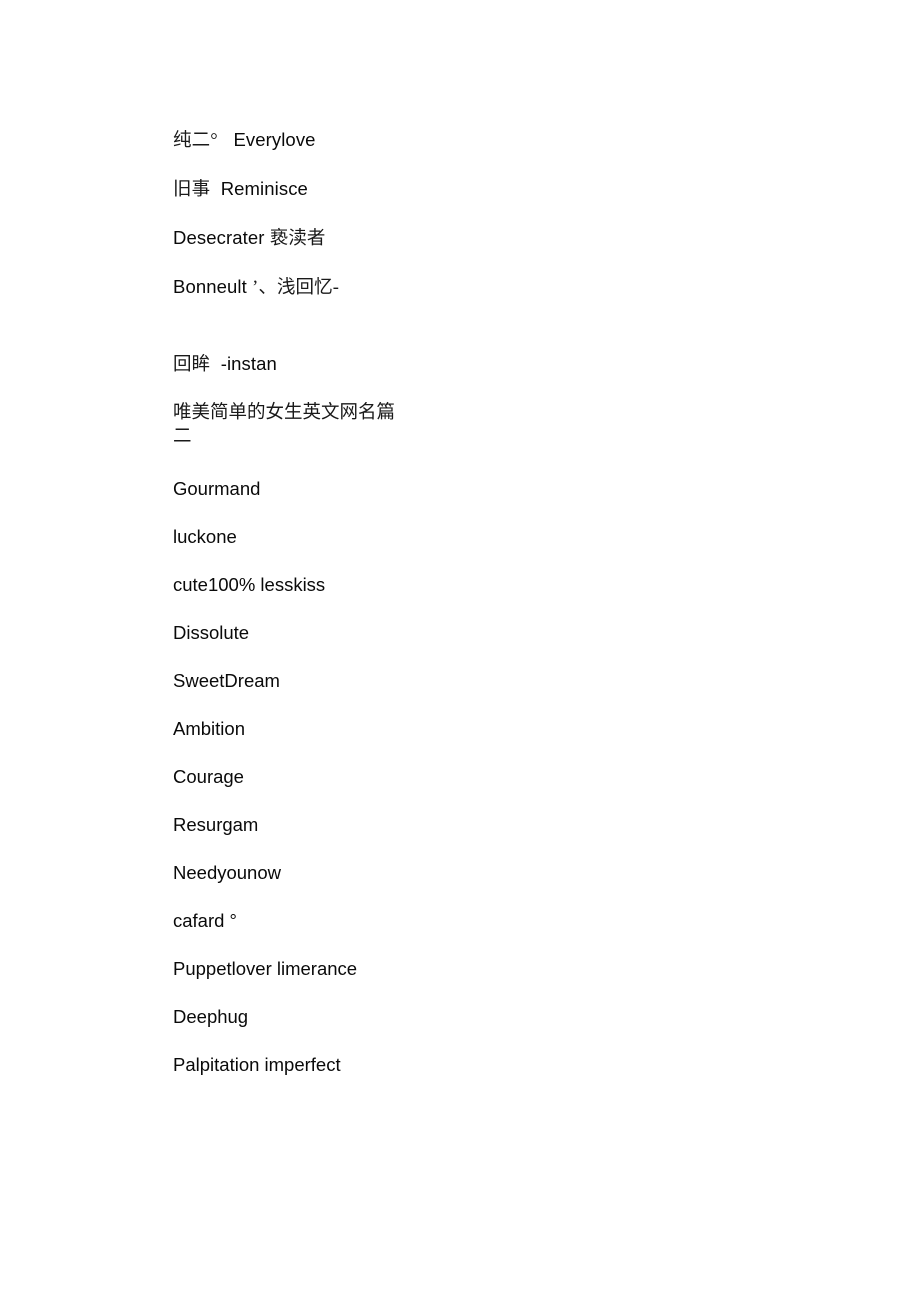 This screenshot has width=920, height=1303. Describe the element at coordinates (211, 632) in the screenshot. I see `list-item: Dissolute` at that location.